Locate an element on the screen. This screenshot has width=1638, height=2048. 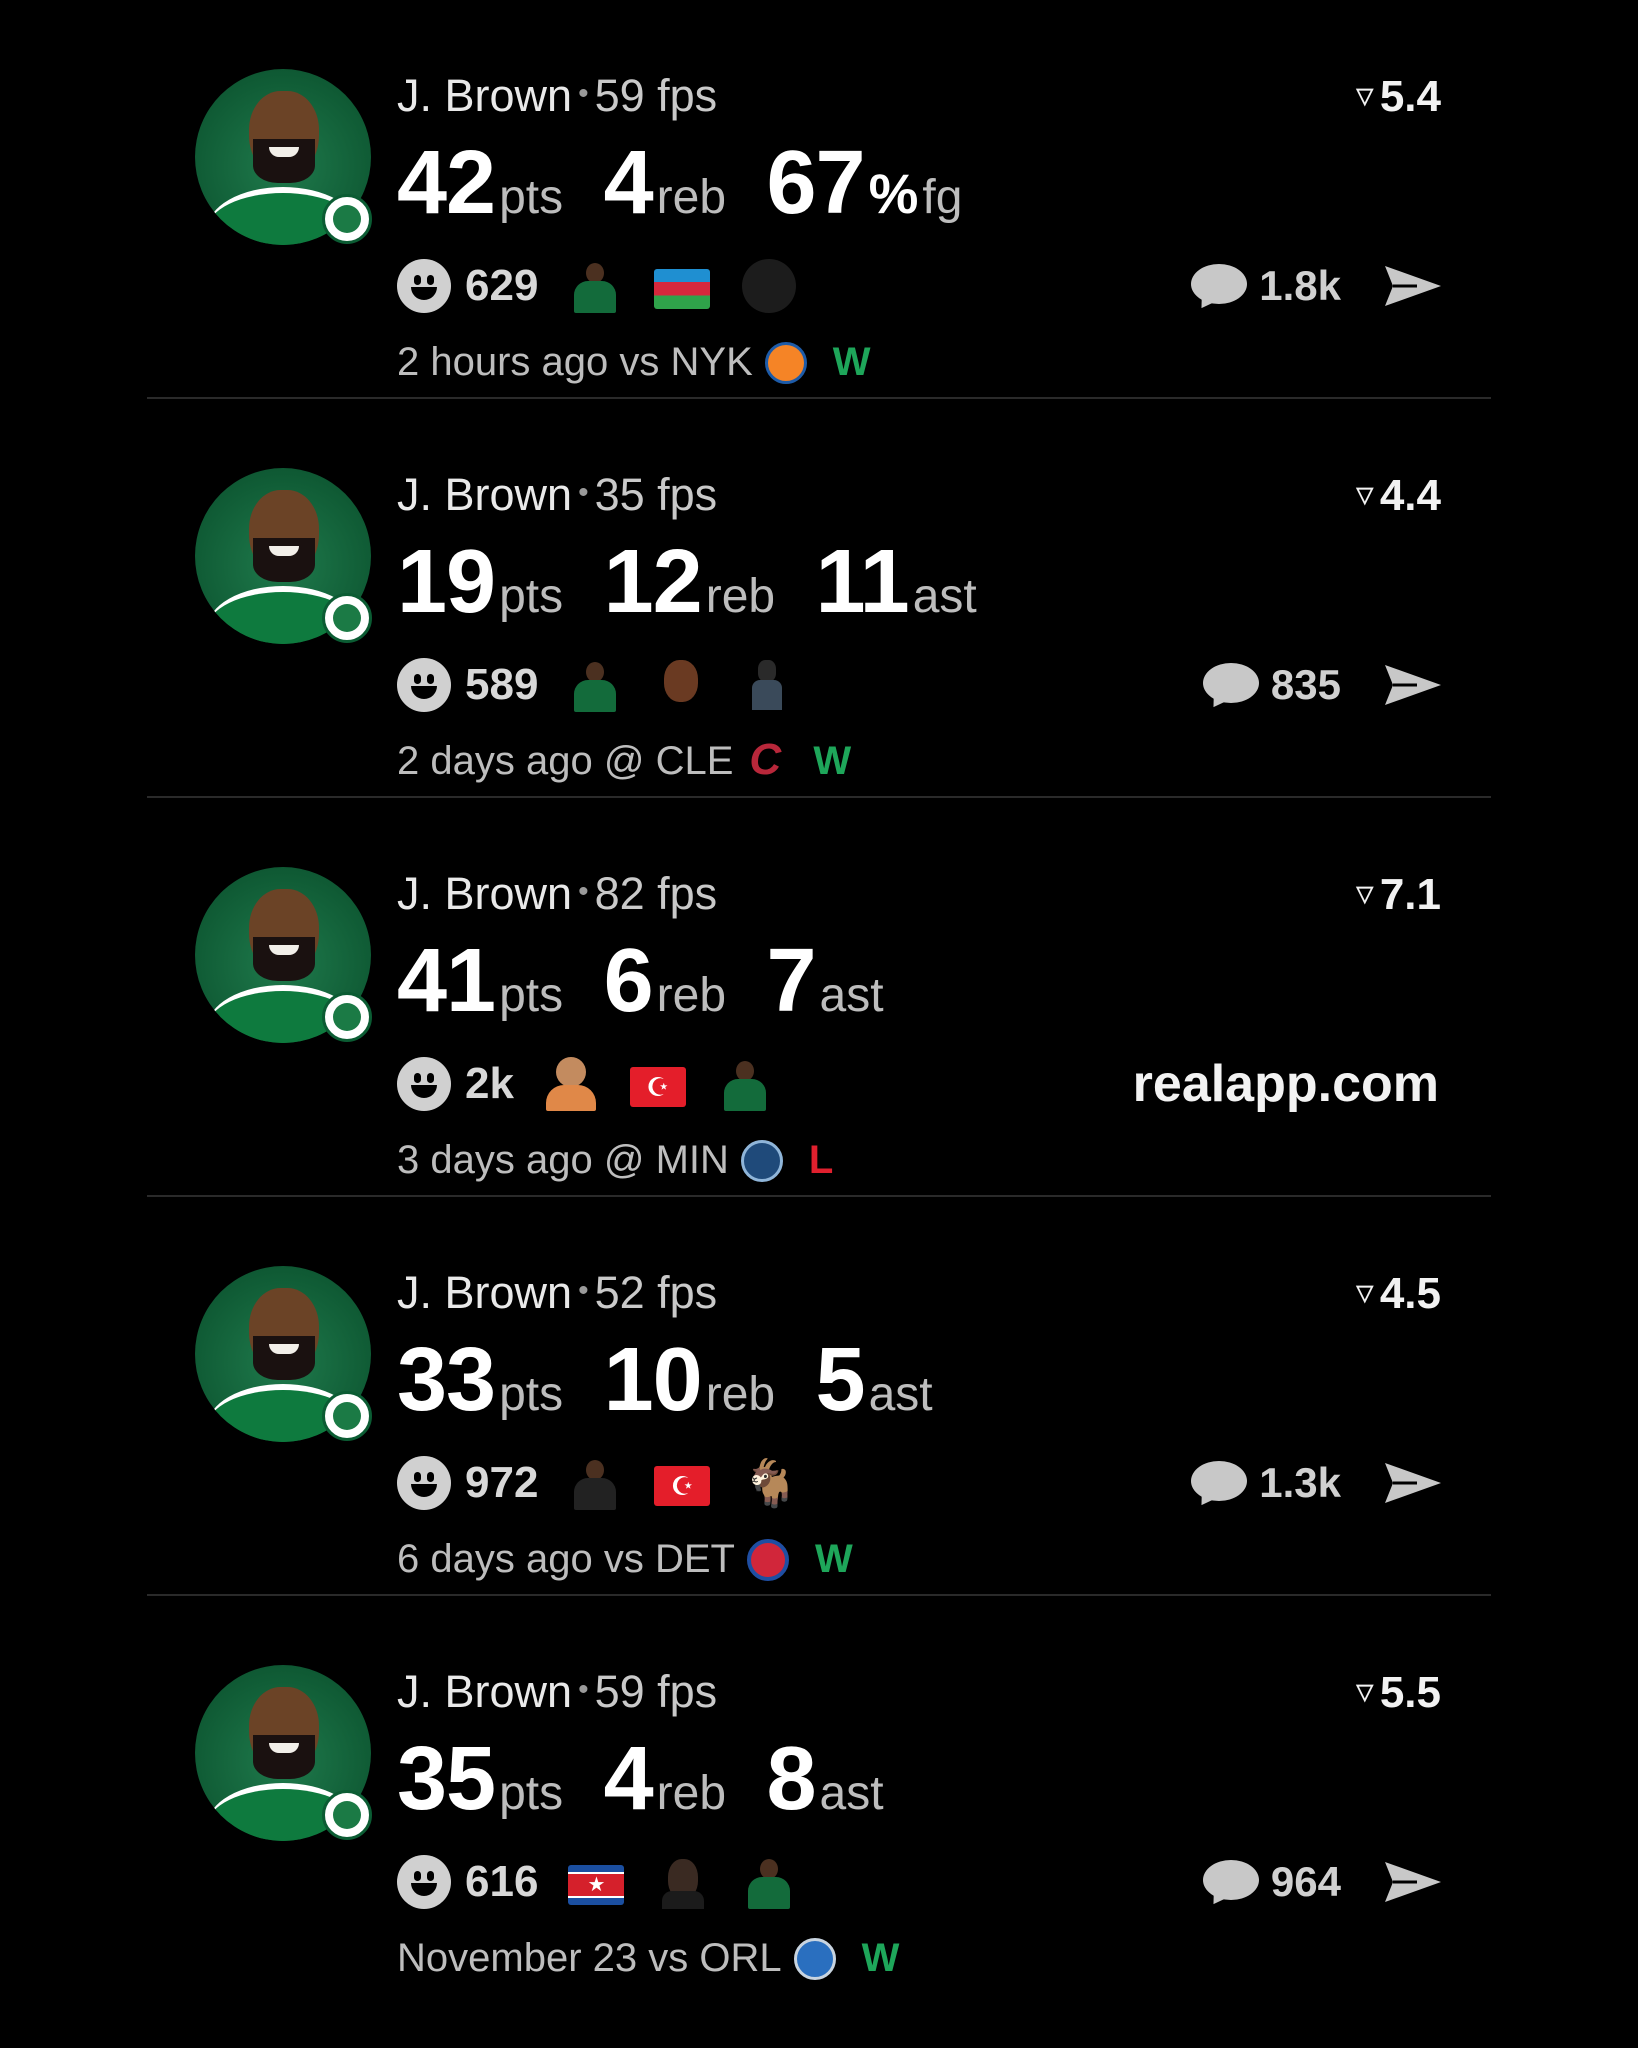
rating-value: 5.4 is located at coordinates (1410, 96).